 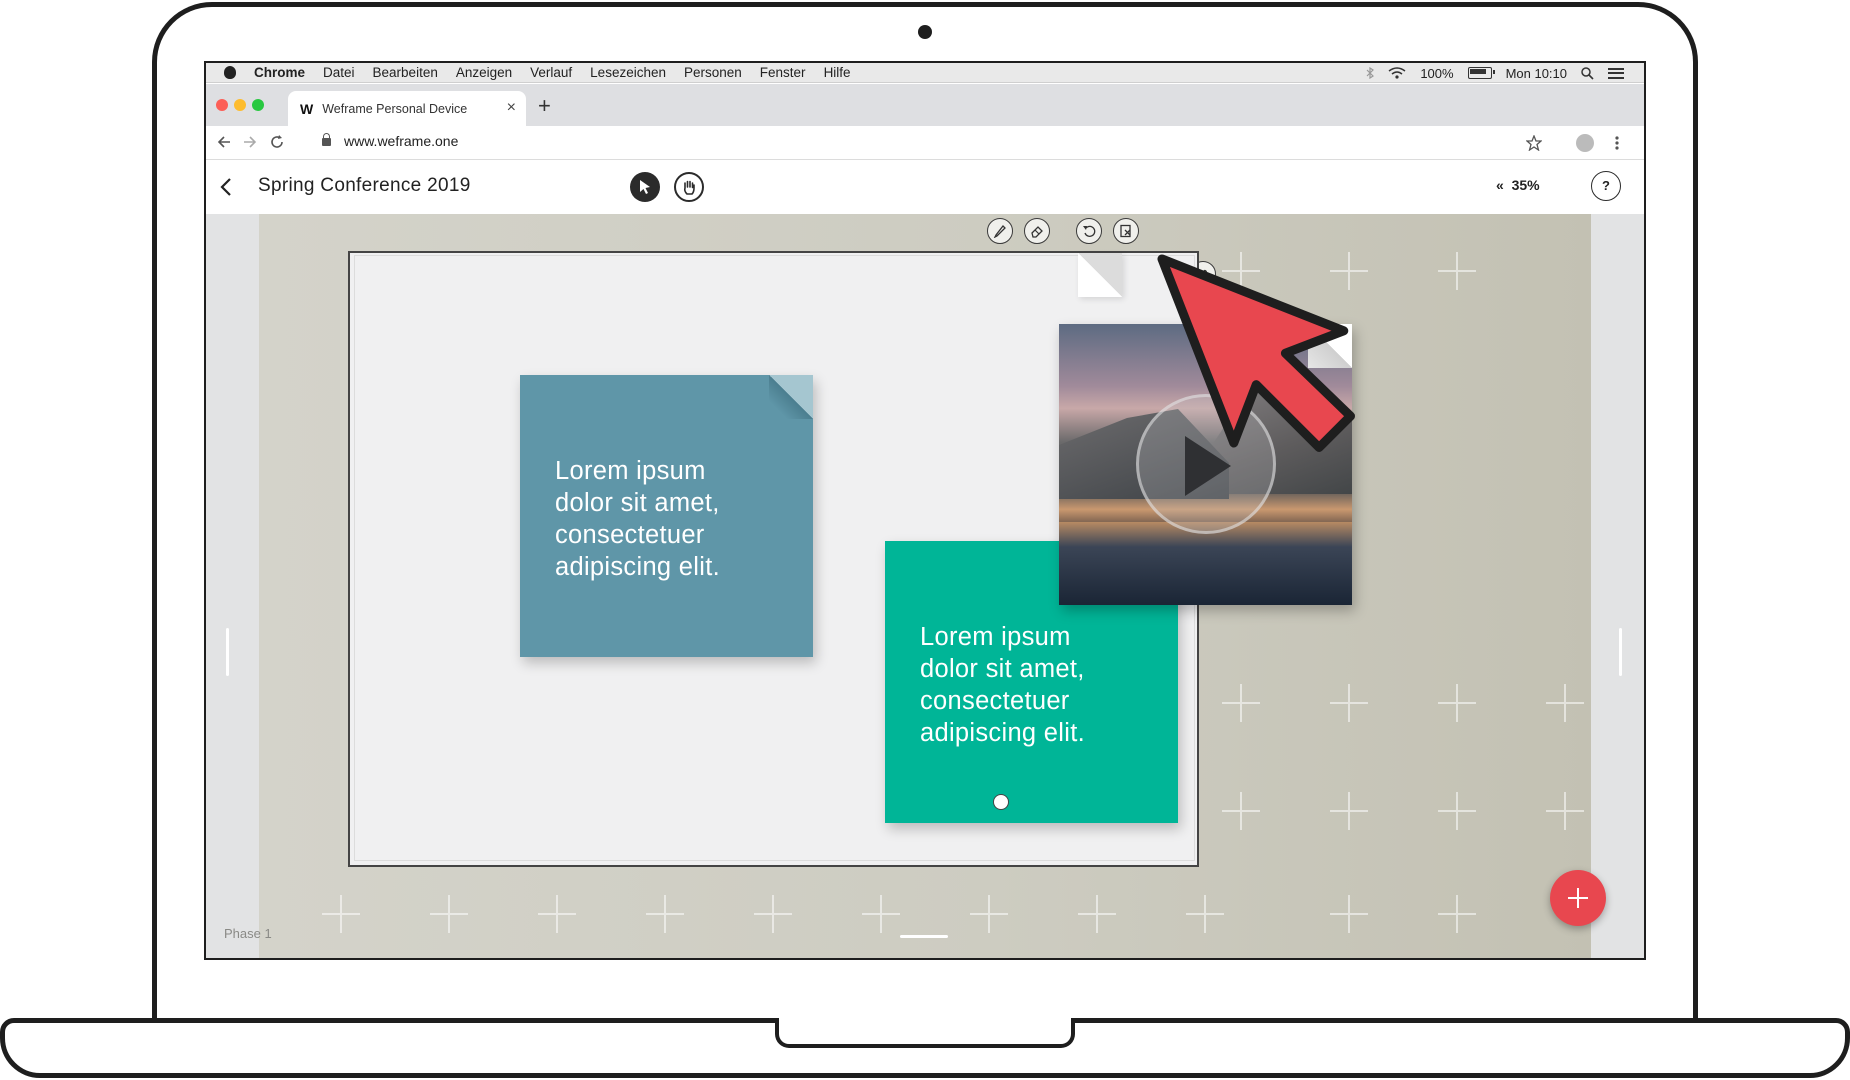 I want to click on menu-icon, so click(x=1616, y=73).